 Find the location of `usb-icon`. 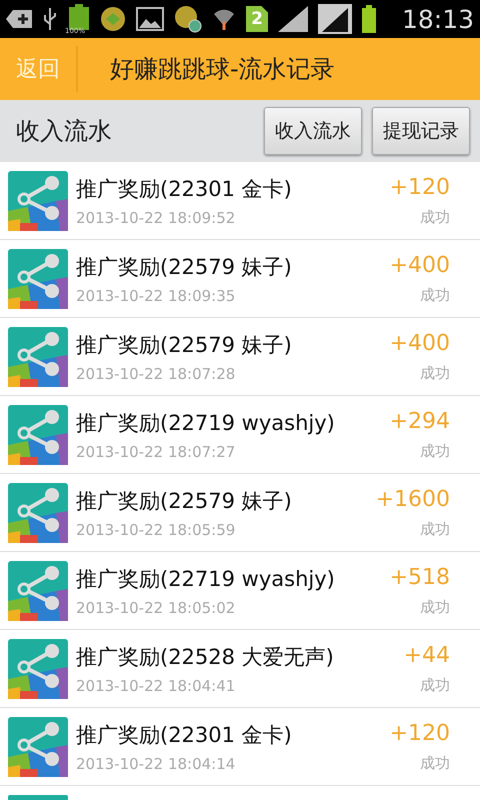

usb-icon is located at coordinates (50, 19).